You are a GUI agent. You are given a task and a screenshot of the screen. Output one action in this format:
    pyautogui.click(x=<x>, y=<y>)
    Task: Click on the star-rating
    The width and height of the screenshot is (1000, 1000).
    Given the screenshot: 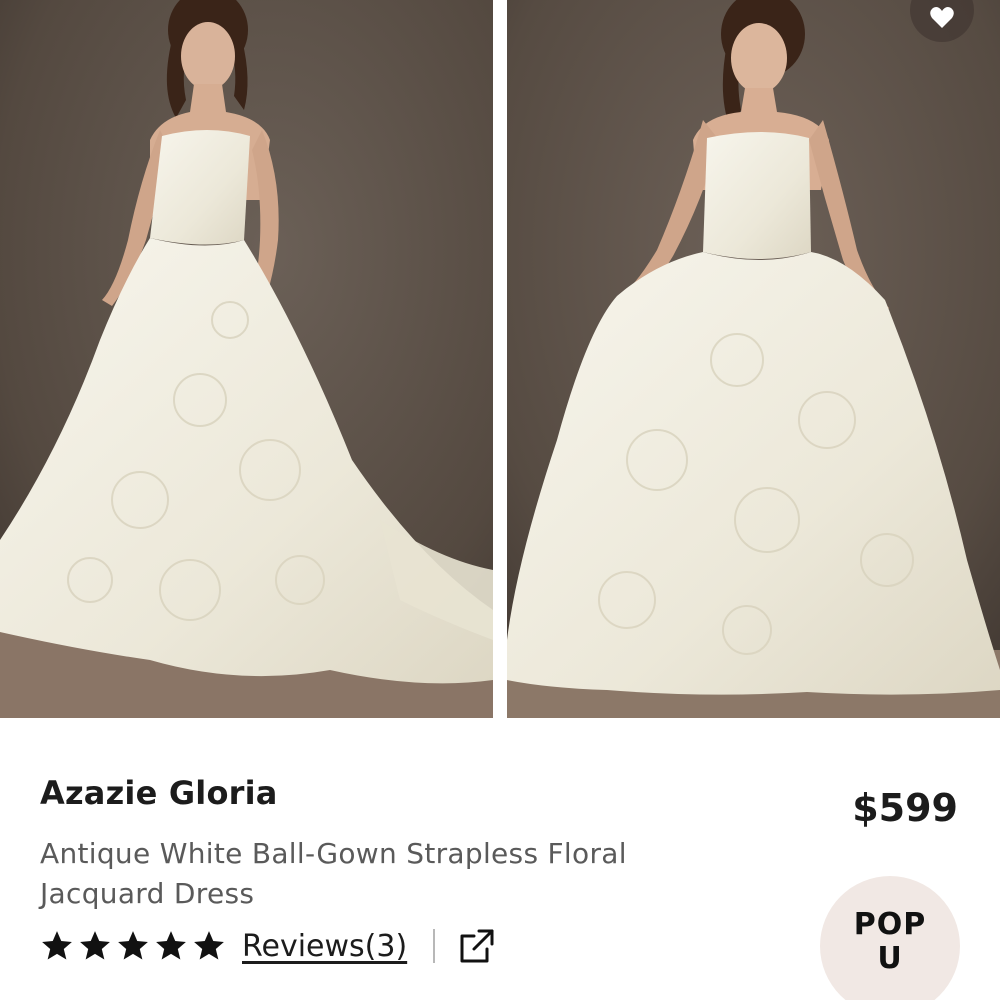 What is the action you would take?
    pyautogui.click(x=133, y=946)
    